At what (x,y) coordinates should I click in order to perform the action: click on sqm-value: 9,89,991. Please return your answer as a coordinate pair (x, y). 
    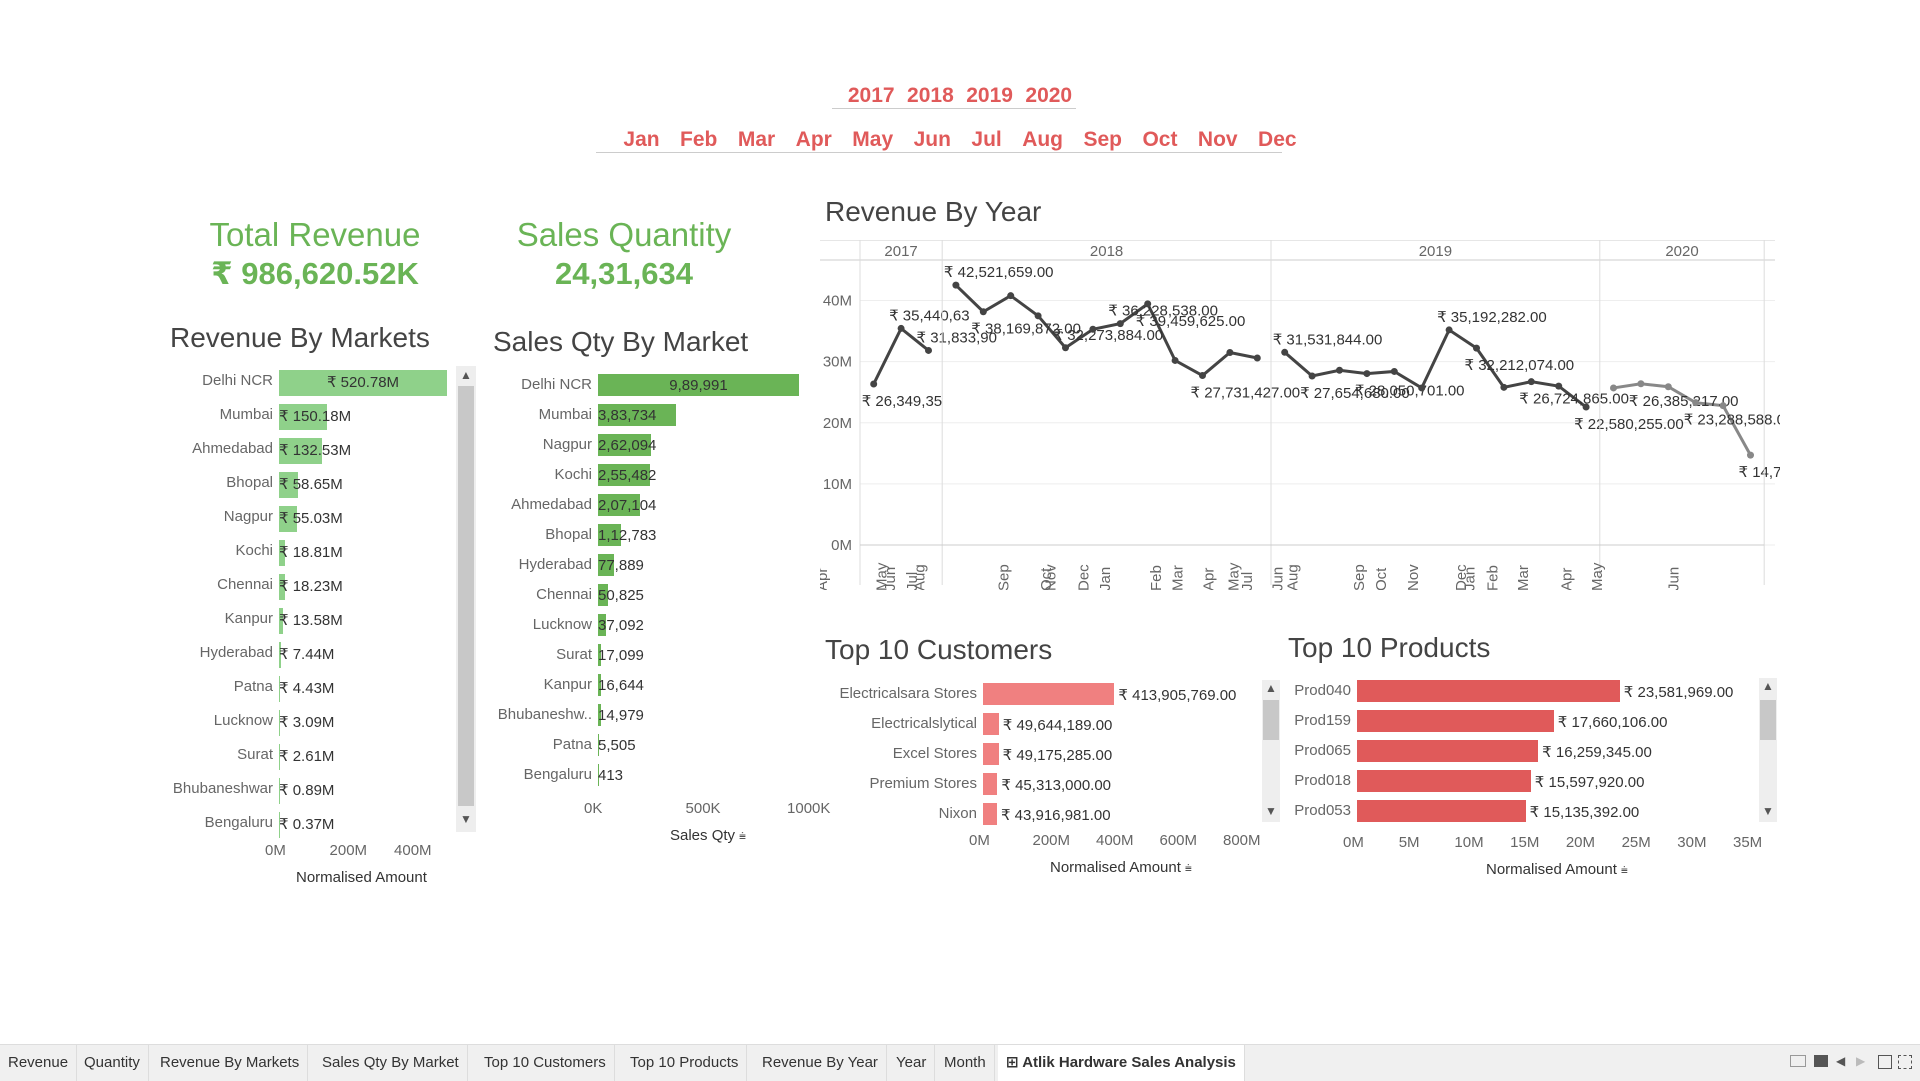
    Looking at the image, I should click on (698, 385).